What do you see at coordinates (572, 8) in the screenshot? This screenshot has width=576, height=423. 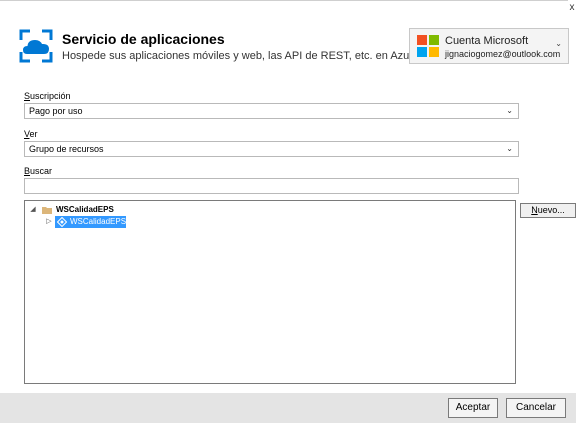 I see `close-button: x` at bounding box center [572, 8].